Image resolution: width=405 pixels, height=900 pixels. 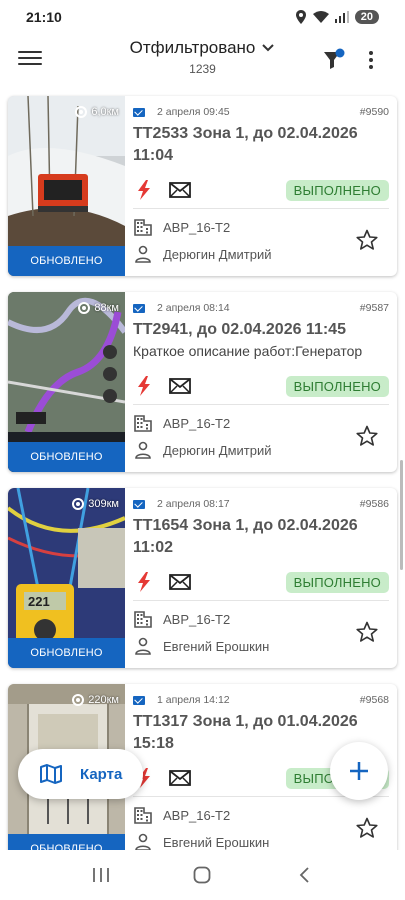 I want to click on back-button, so click(x=304, y=875).